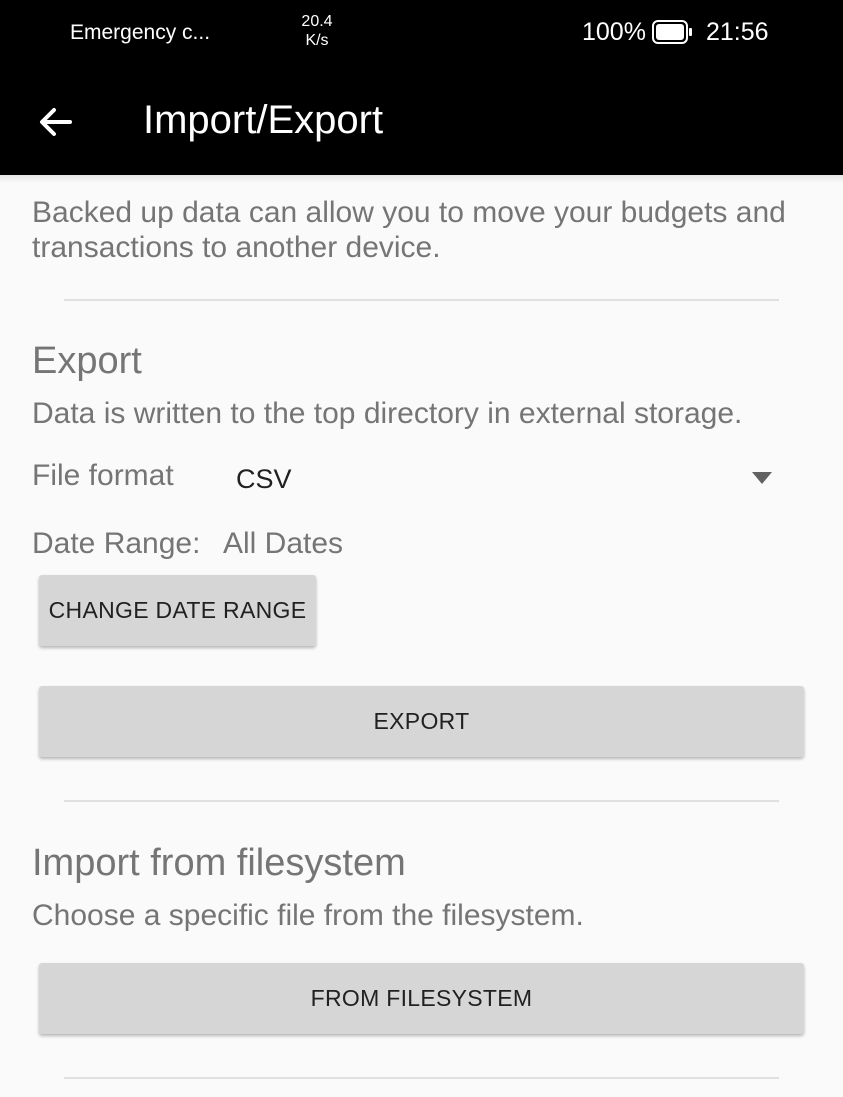 Image resolution: width=843 pixels, height=1097 pixels. What do you see at coordinates (264, 479) in the screenshot?
I see `file-format-selected-value: CSV` at bounding box center [264, 479].